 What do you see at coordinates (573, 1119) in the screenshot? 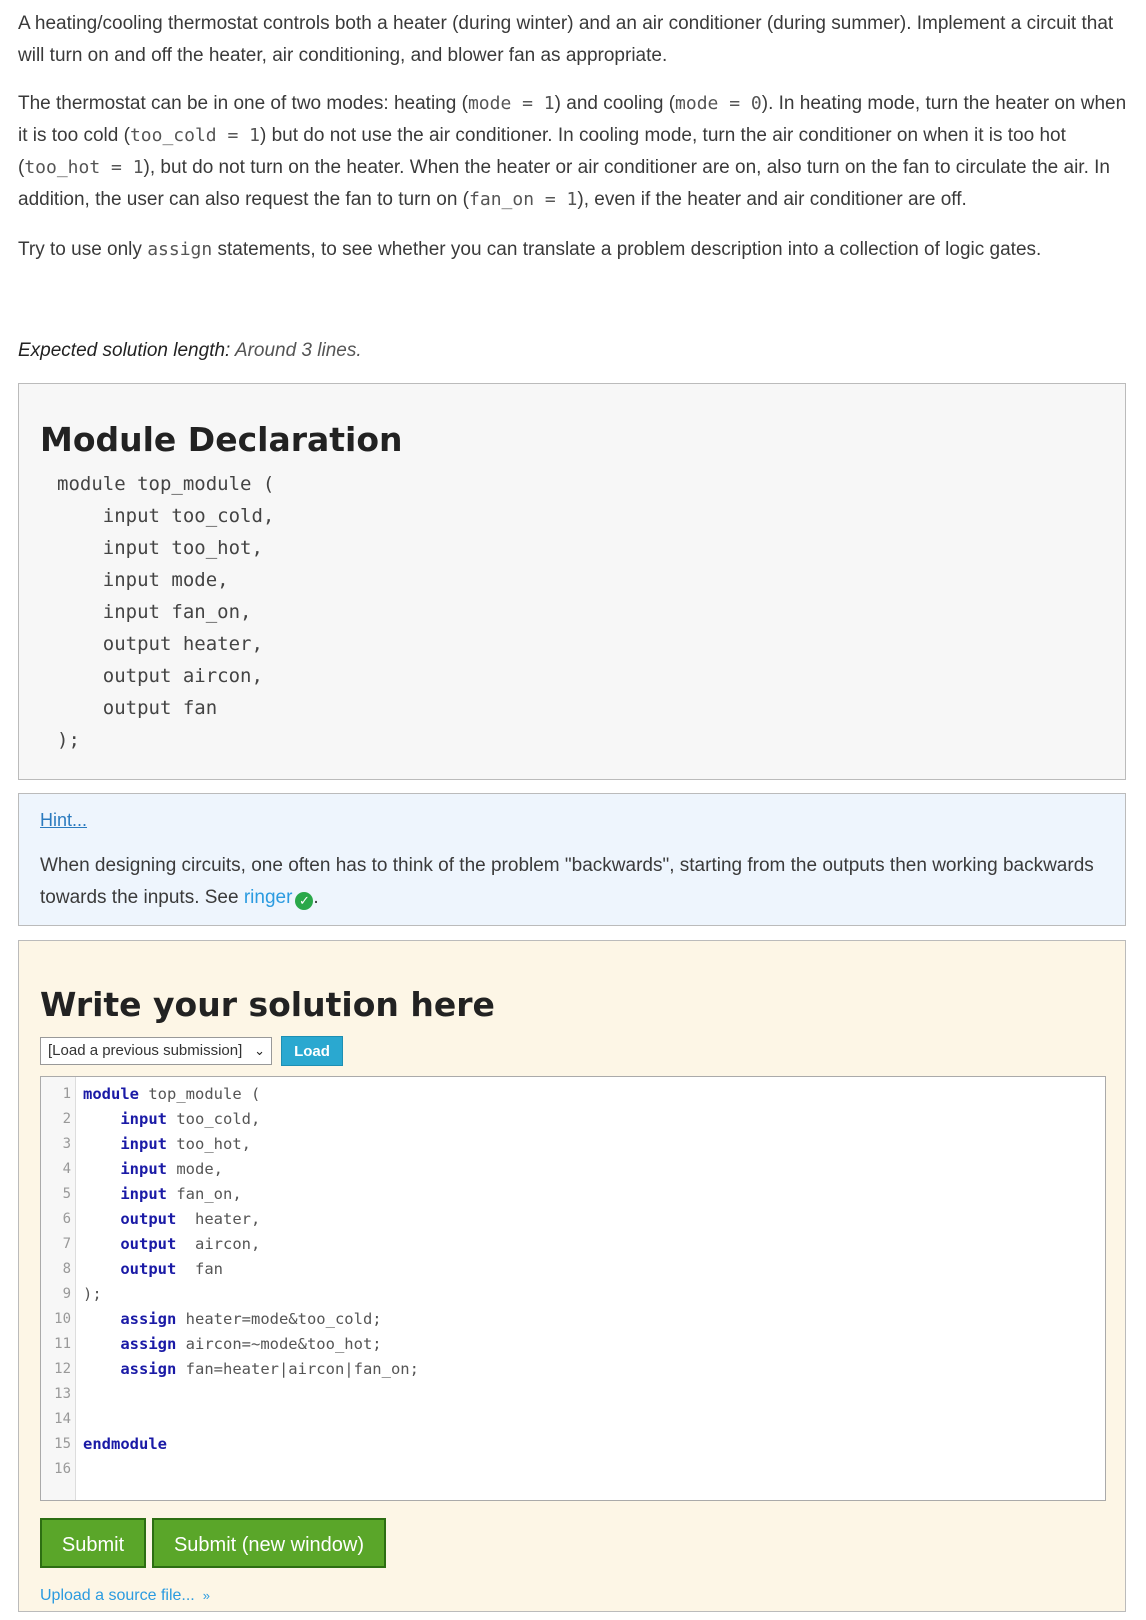
I see `editor-line: 2 input too_cold,` at bounding box center [573, 1119].